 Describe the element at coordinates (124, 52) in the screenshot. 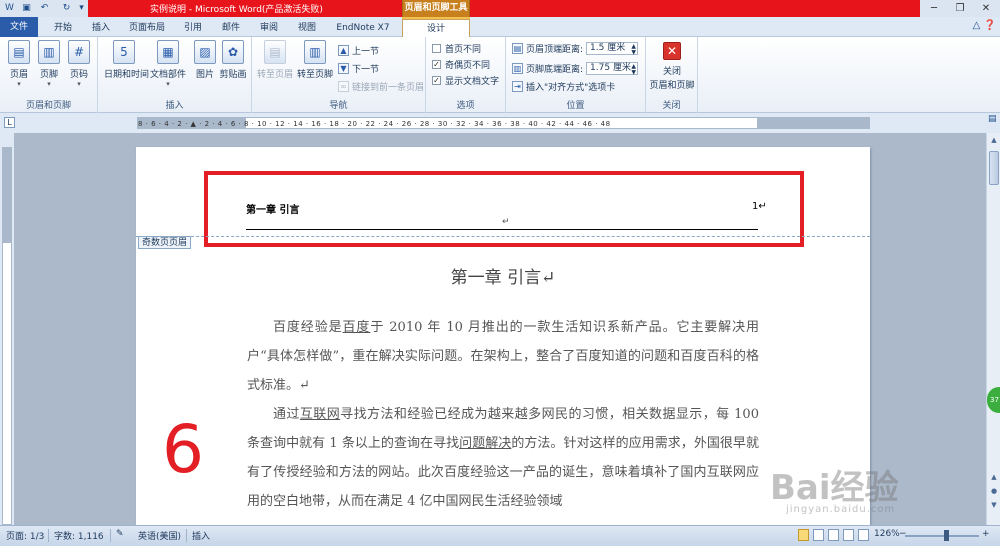

I see `calendar-icon: 5` at that location.